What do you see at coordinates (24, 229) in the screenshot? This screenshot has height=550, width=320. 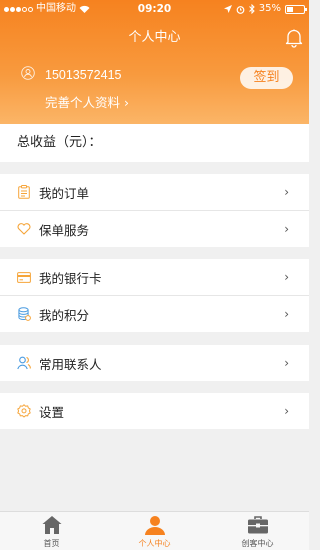 I see `heart-icon` at bounding box center [24, 229].